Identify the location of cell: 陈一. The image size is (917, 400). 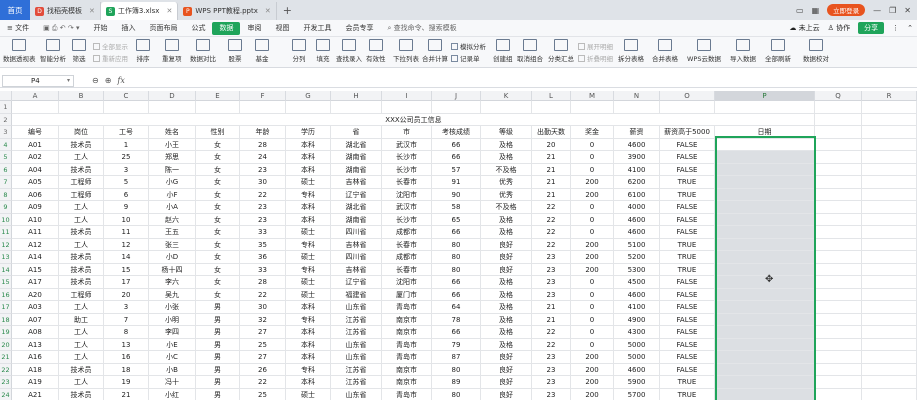
(172, 169).